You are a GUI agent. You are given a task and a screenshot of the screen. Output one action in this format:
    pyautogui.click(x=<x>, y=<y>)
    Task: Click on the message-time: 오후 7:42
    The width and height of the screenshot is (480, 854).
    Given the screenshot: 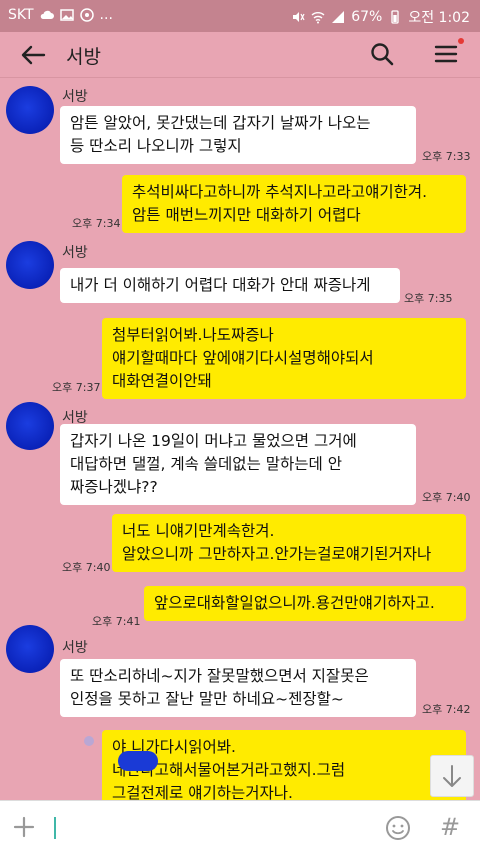 What is the action you would take?
    pyautogui.click(x=446, y=709)
    